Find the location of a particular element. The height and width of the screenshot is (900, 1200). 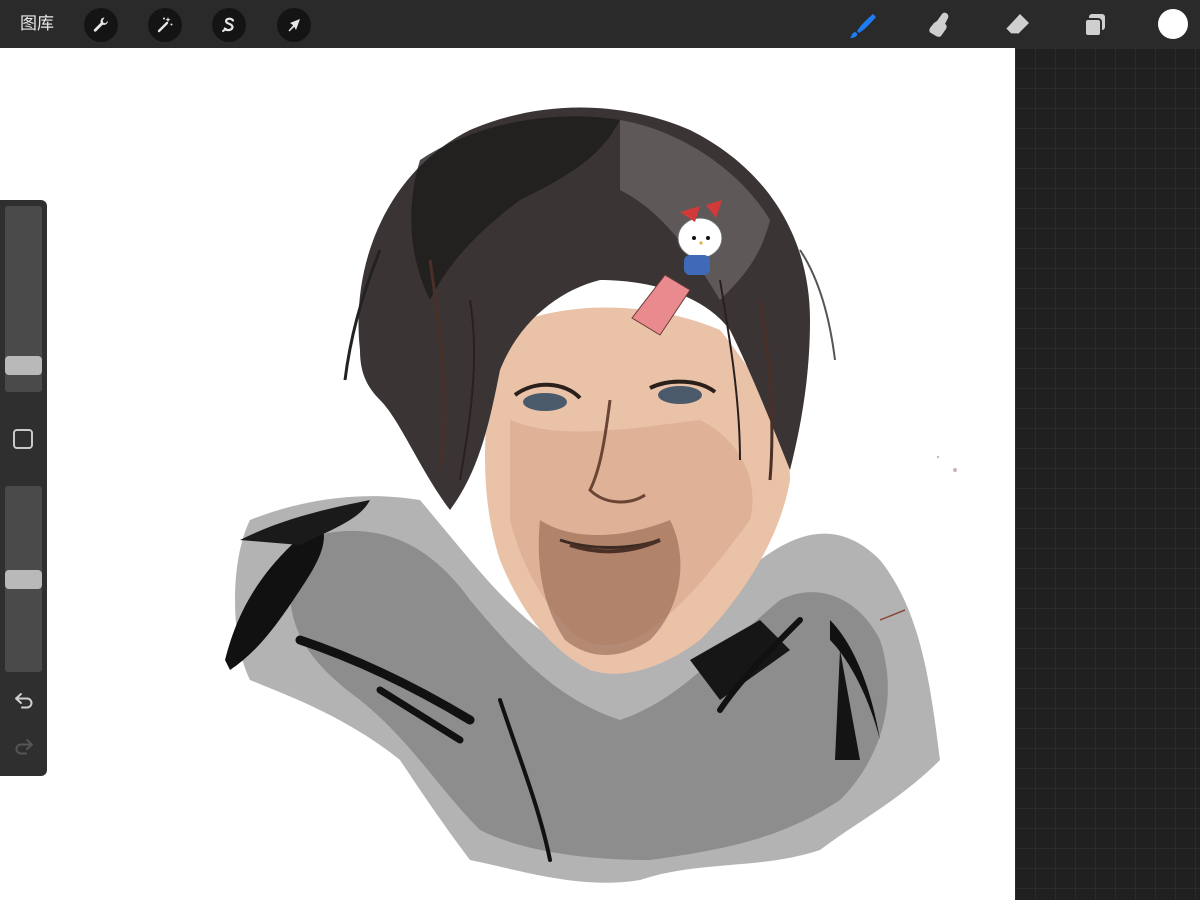

workspace-grid is located at coordinates (1107, 474).